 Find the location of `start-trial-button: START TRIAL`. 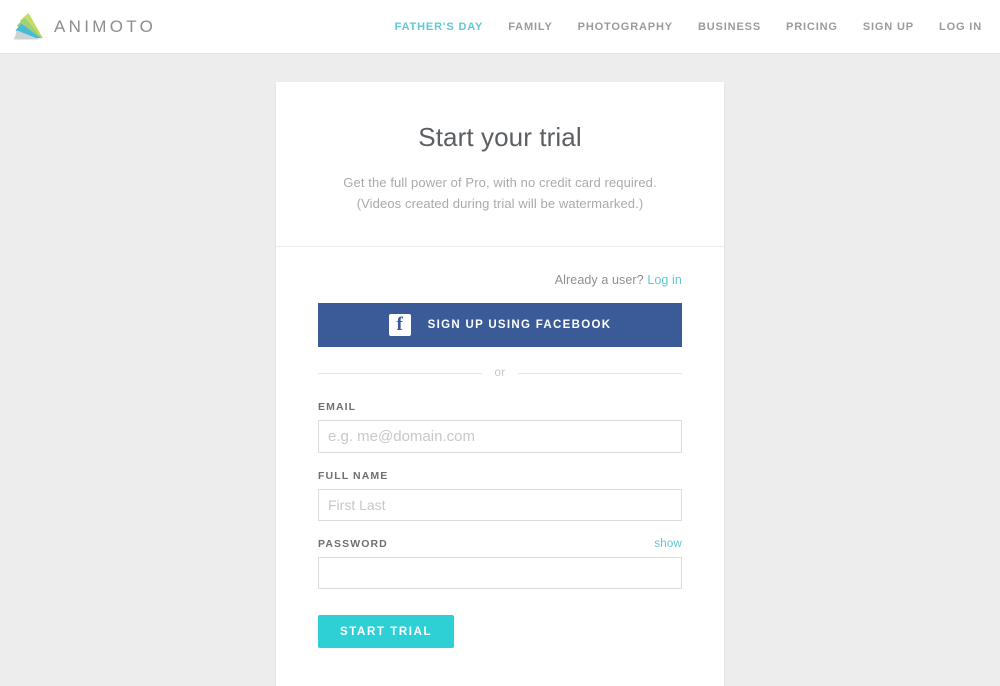

start-trial-button: START TRIAL is located at coordinates (386, 631).